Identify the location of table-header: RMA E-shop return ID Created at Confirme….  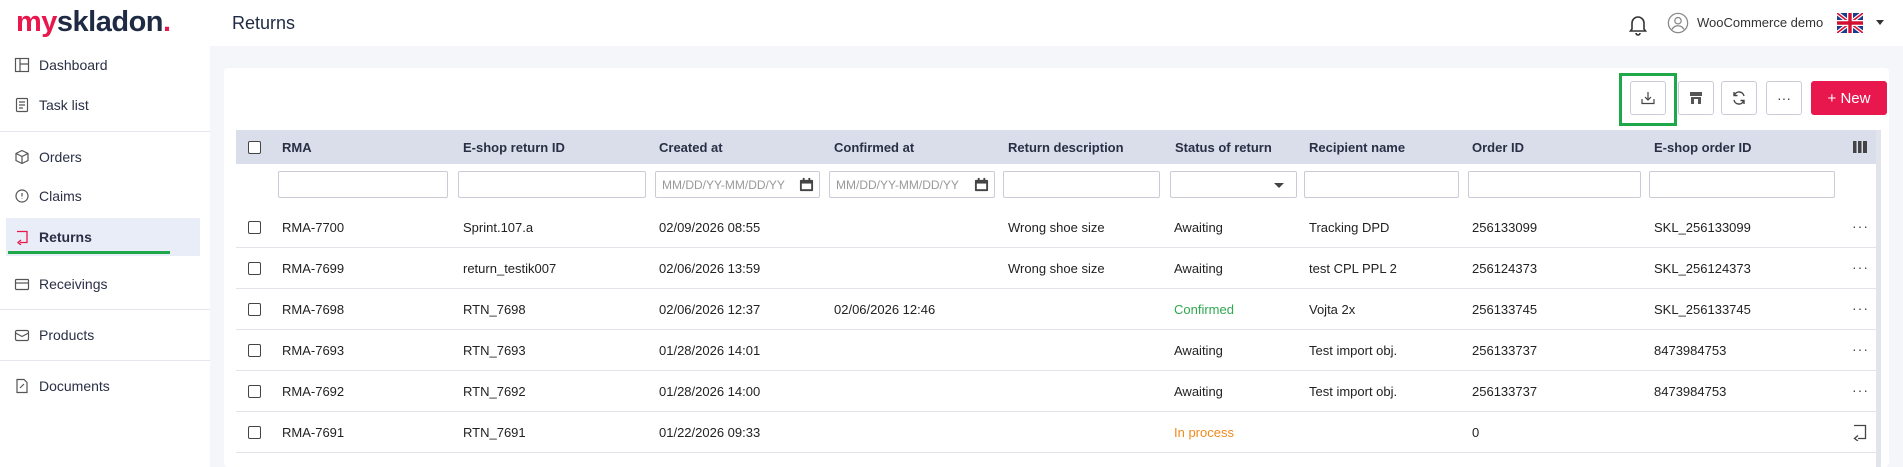
(1058, 147).